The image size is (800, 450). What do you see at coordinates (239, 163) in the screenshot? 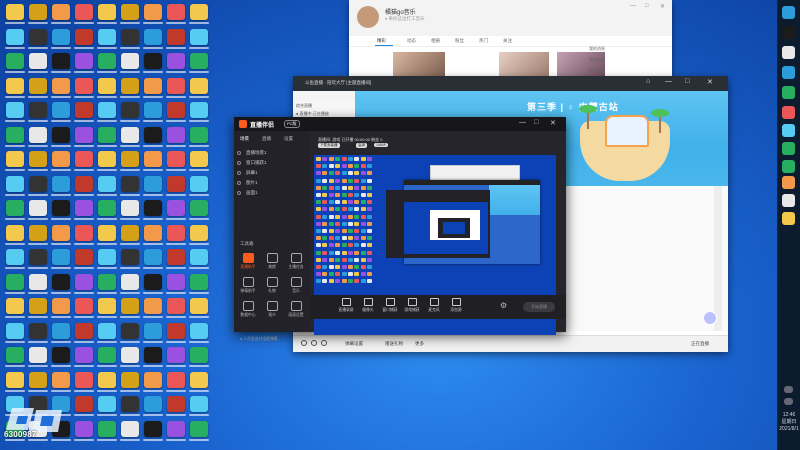
I see `scene-toggle-icon` at bounding box center [239, 163].